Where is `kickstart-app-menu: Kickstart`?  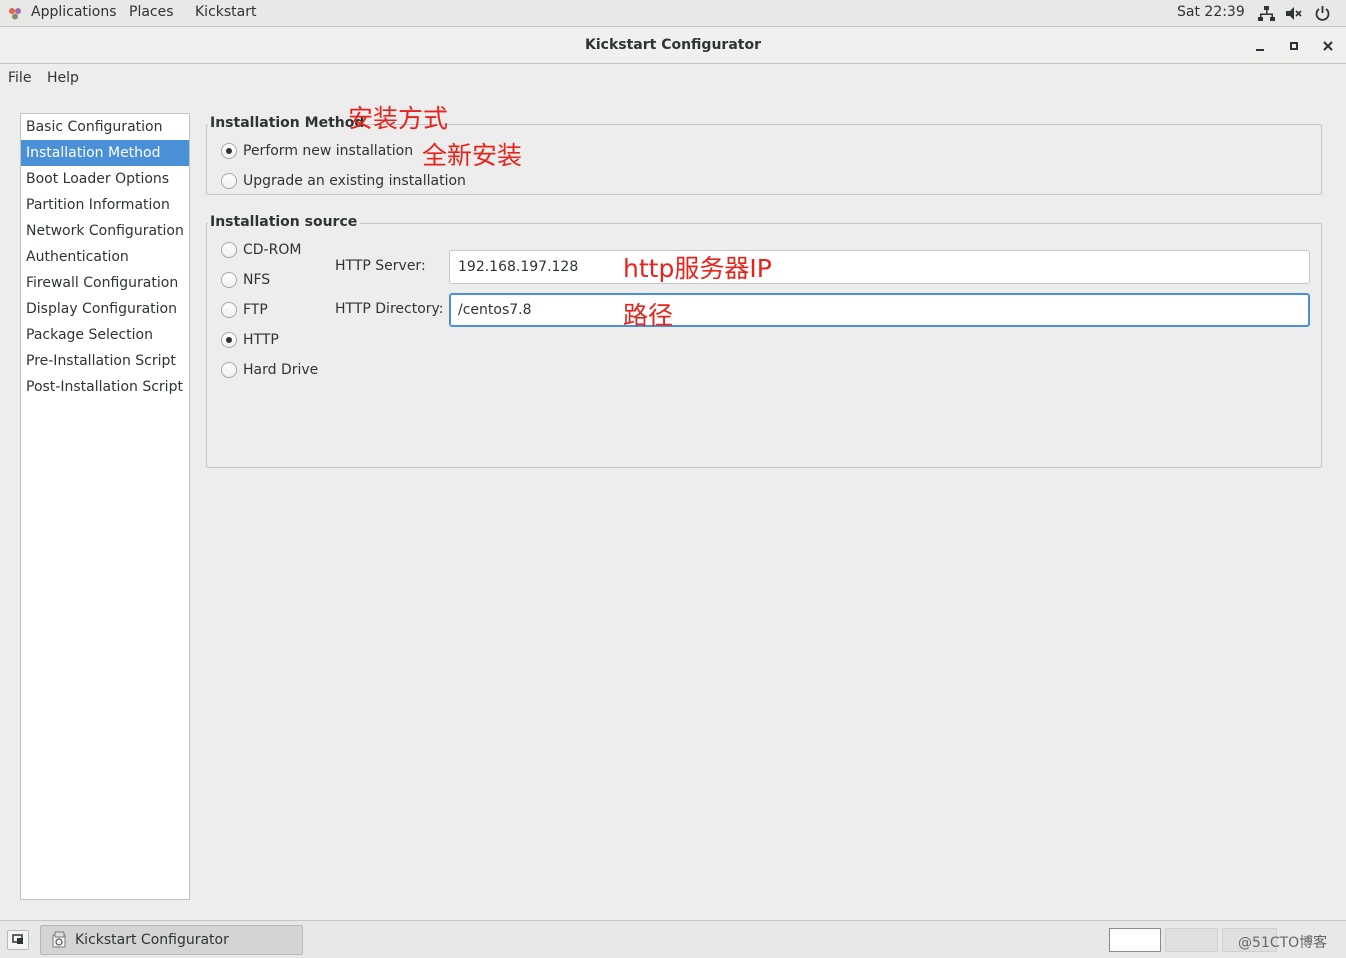
kickstart-app-menu: Kickstart is located at coordinates (225, 12).